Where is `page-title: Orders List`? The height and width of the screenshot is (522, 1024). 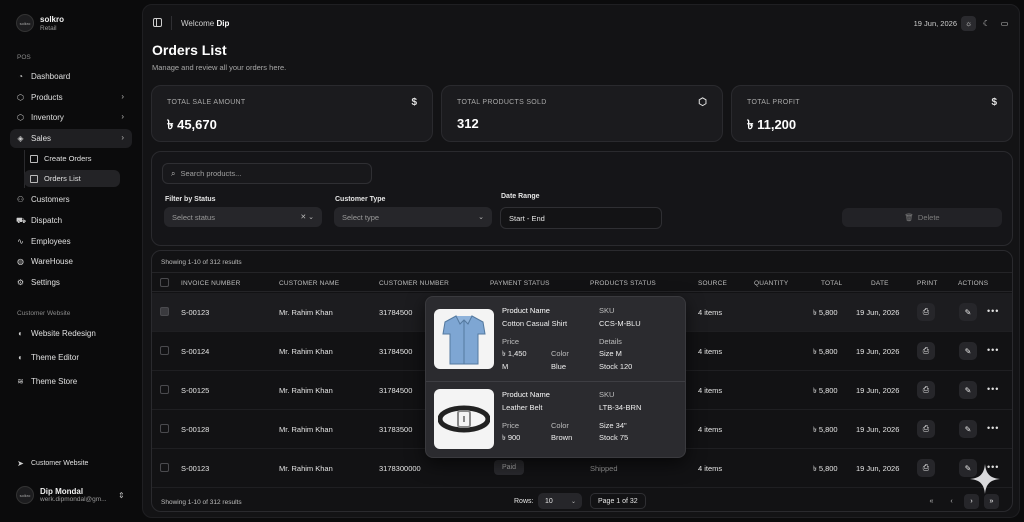
page-title: Orders List is located at coordinates (189, 50).